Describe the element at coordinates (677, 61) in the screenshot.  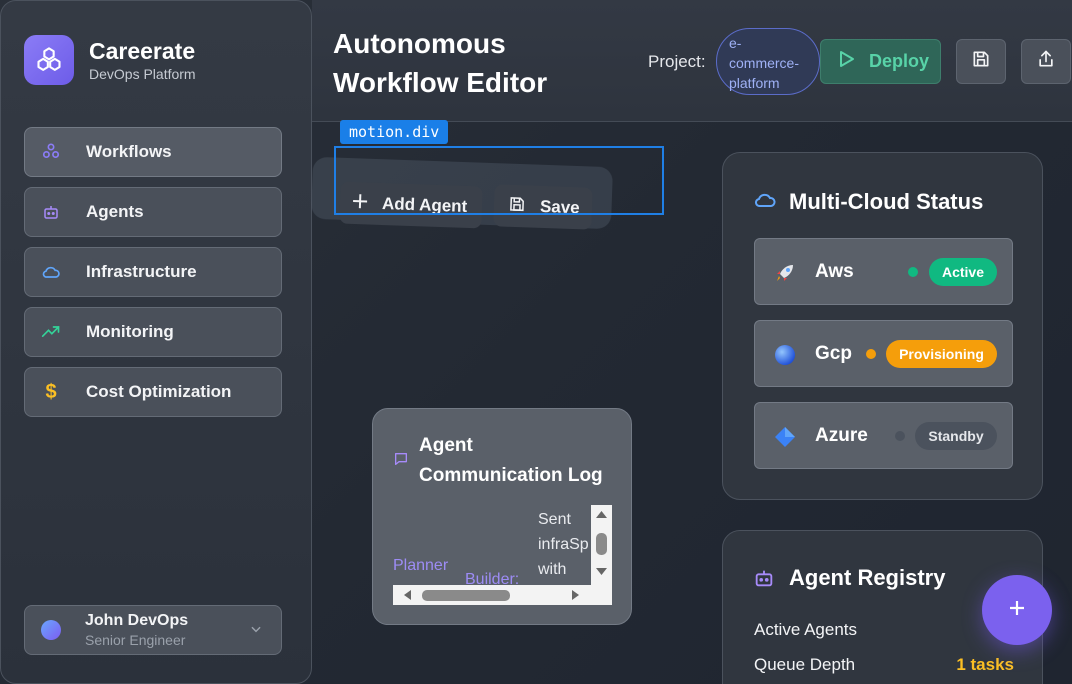
I see `project-label: Project:` at that location.